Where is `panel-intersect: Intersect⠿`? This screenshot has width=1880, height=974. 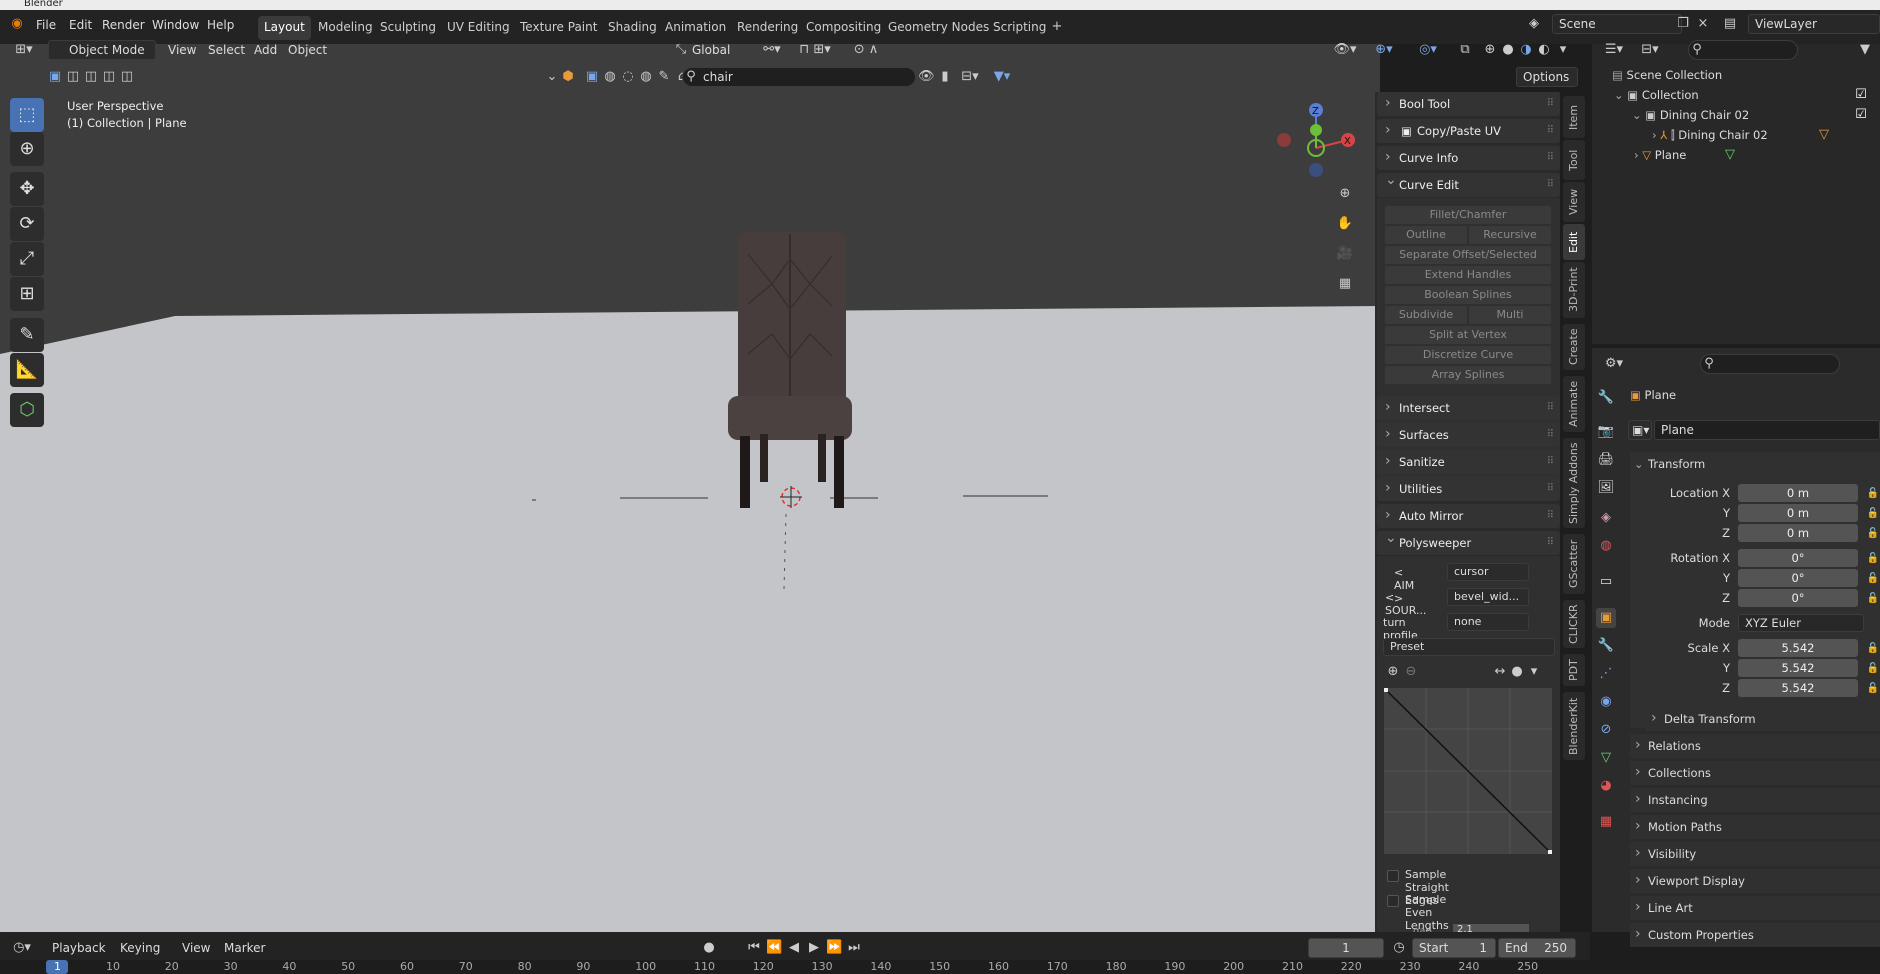
panel-intersect: Intersect⠿ is located at coordinates (1468, 407).